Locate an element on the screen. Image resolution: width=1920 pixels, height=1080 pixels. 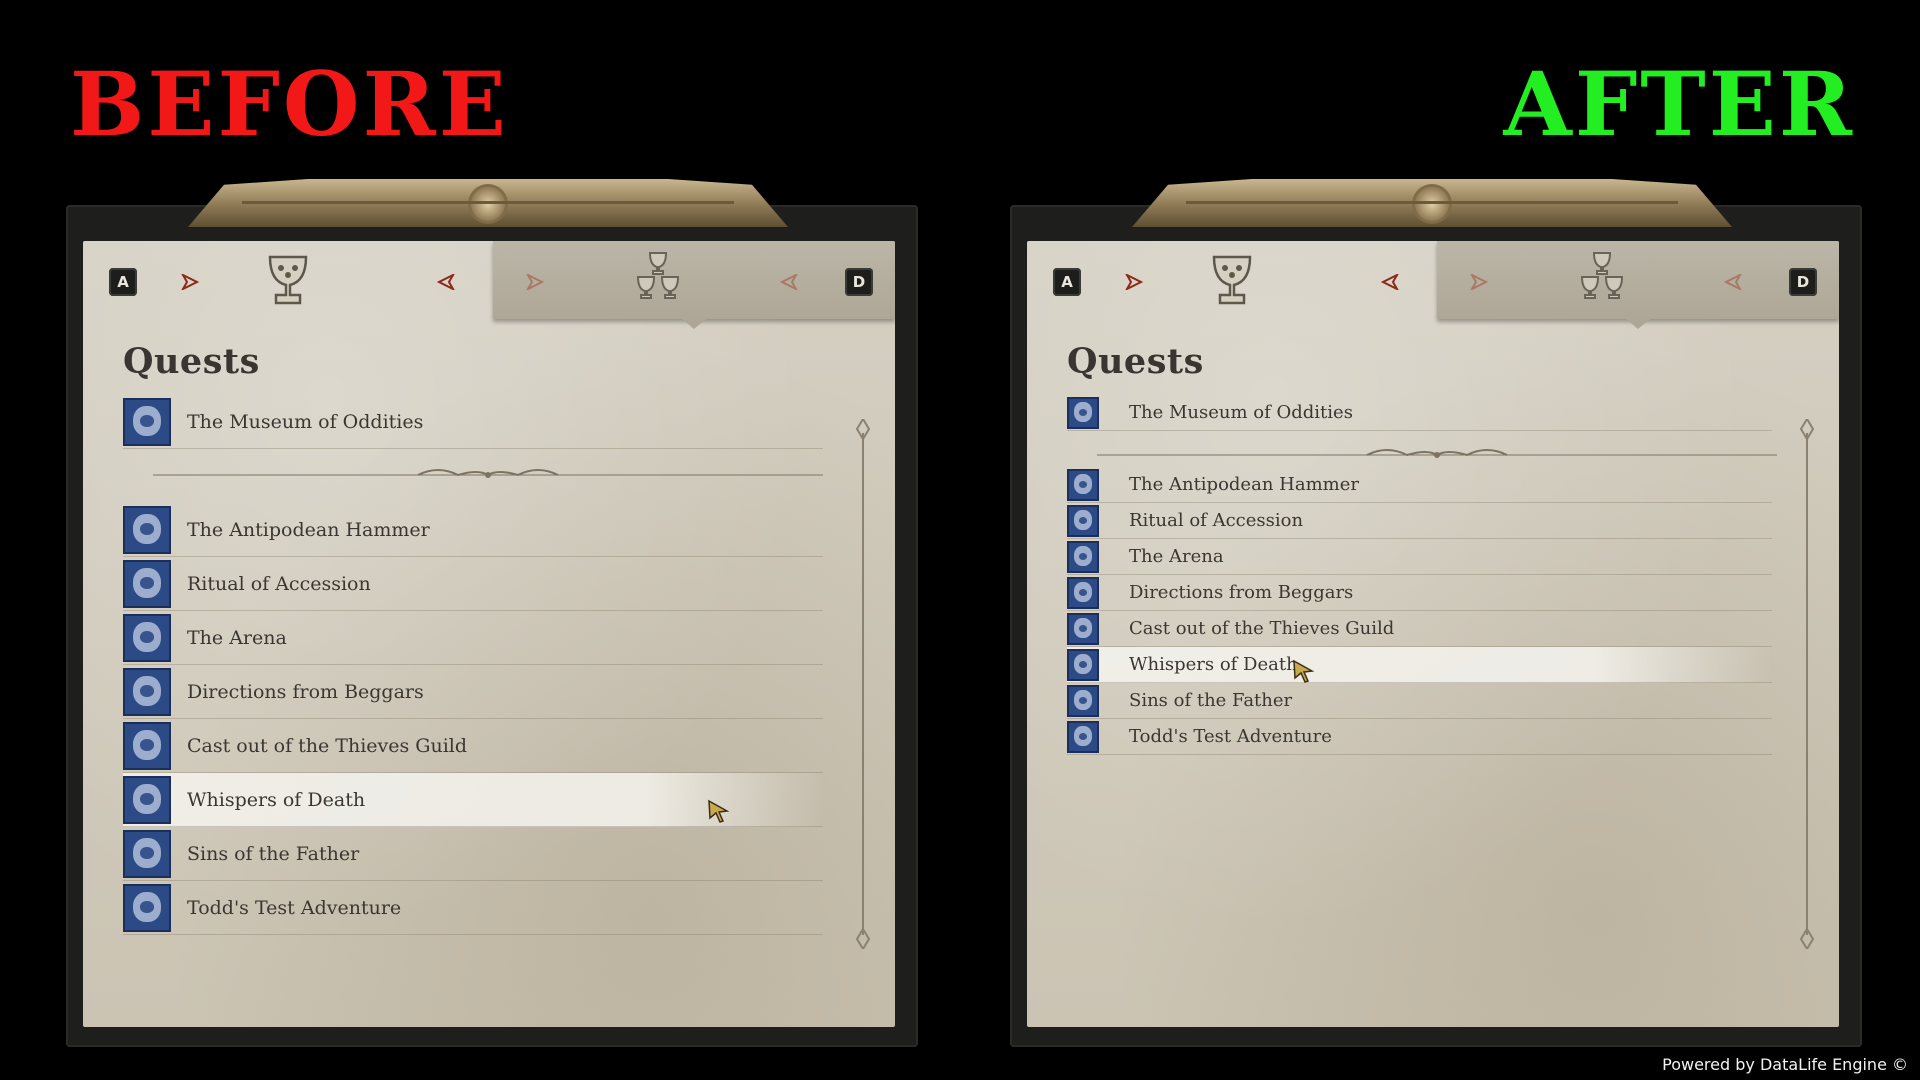
quest-item-selected: Whispers of Death is located at coordinates (1419, 665).